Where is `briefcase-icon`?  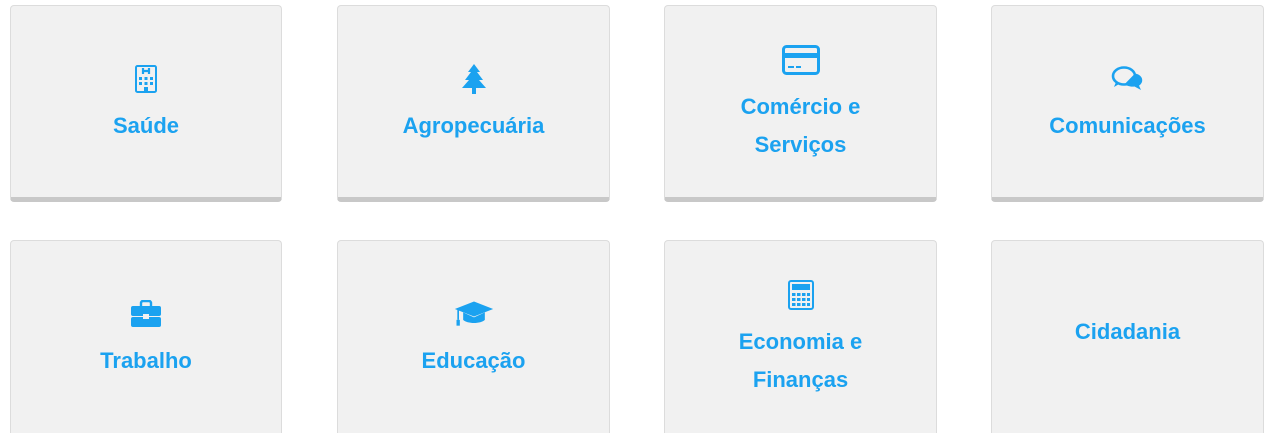
briefcase-icon is located at coordinates (146, 314).